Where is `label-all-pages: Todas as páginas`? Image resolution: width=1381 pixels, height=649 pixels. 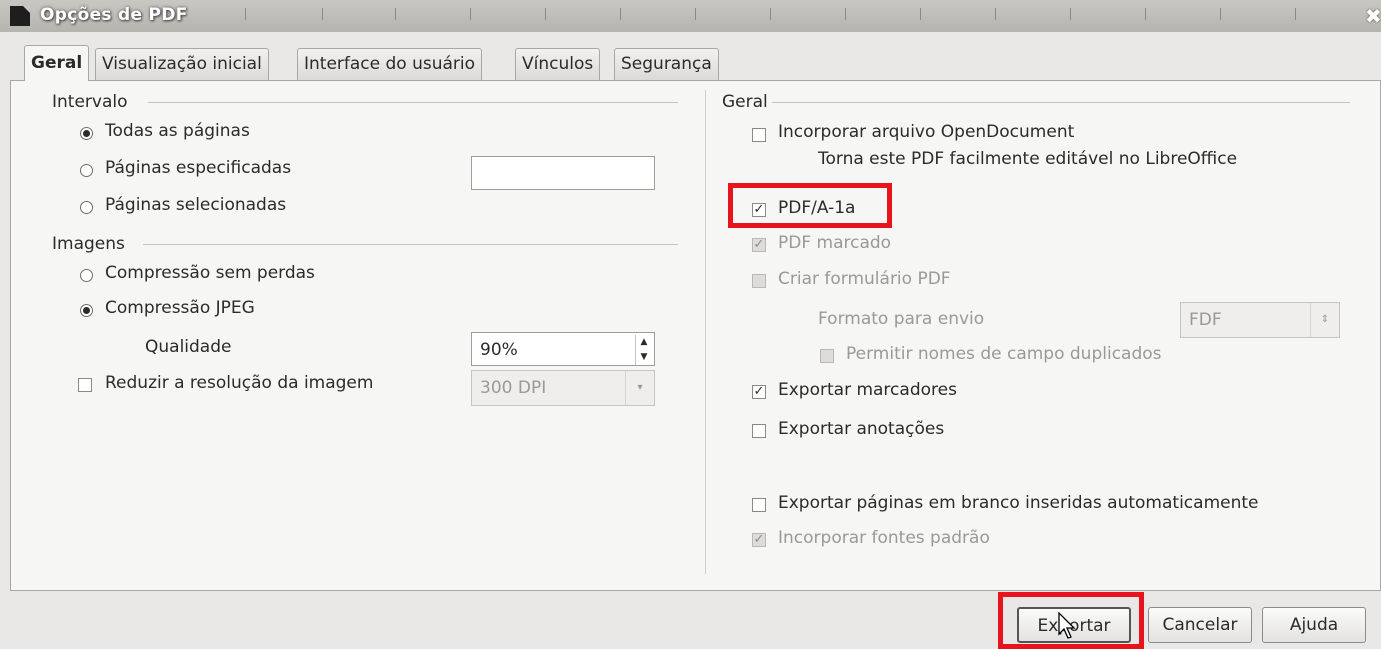
label-all-pages: Todas as páginas is located at coordinates (177, 131).